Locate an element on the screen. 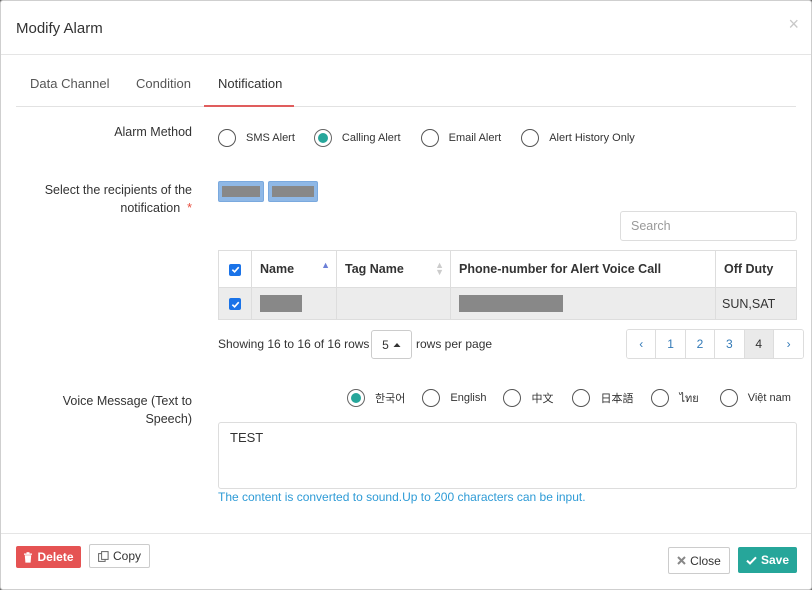 The width and height of the screenshot is (812, 590). voice-message-label-line1: Voice Message (Text to is located at coordinates (127, 401).